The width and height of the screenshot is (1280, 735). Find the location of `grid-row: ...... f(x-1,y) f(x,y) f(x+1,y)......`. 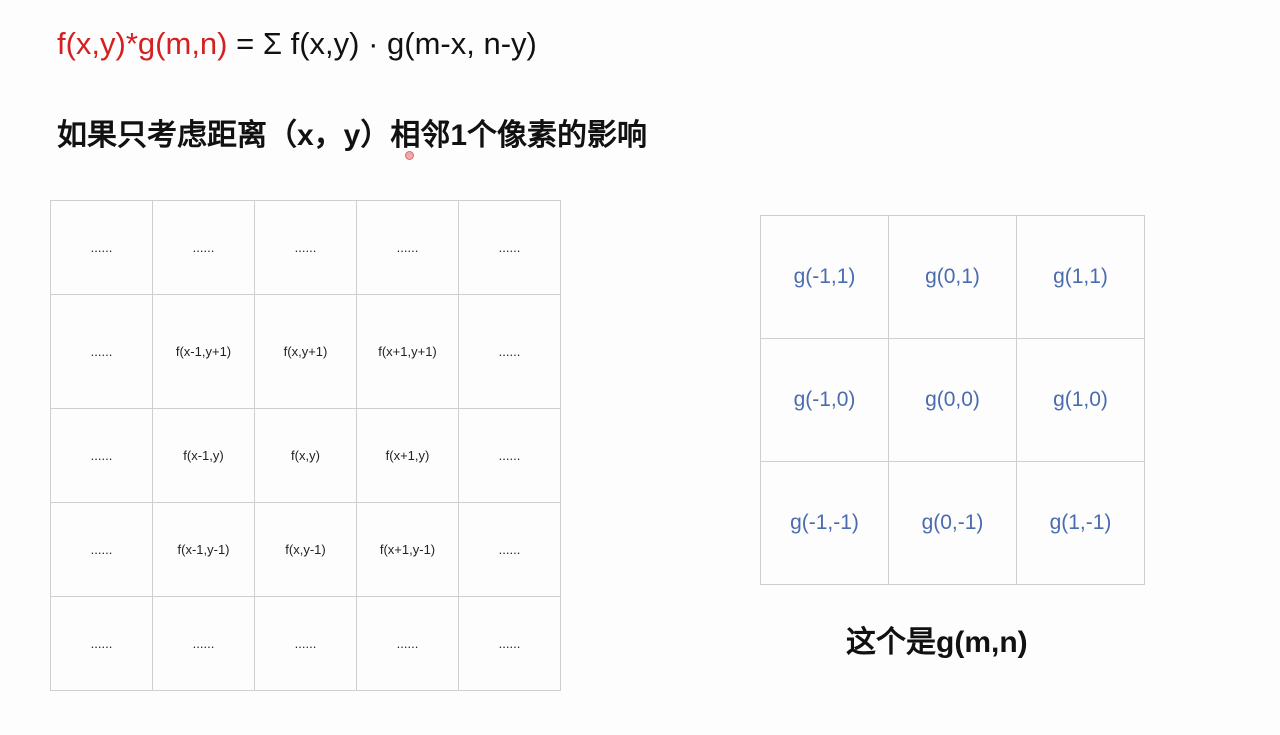

grid-row: ...... f(x-1,y) f(x,y) f(x+1,y)...... is located at coordinates (305, 455).